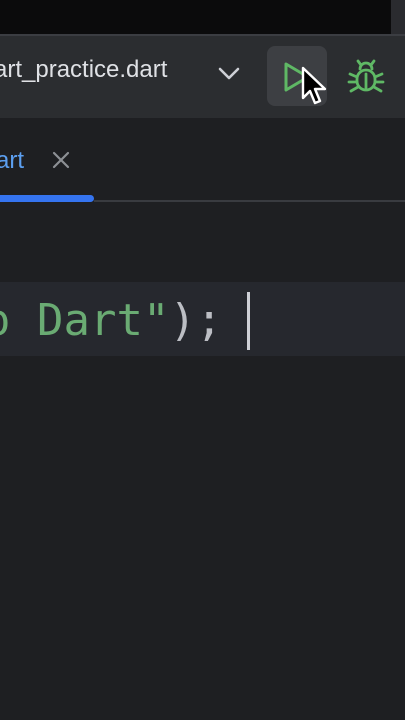 This screenshot has height=720, width=405. What do you see at coordinates (314, 85) in the screenshot?
I see `mouse-pointer-icon` at bounding box center [314, 85].